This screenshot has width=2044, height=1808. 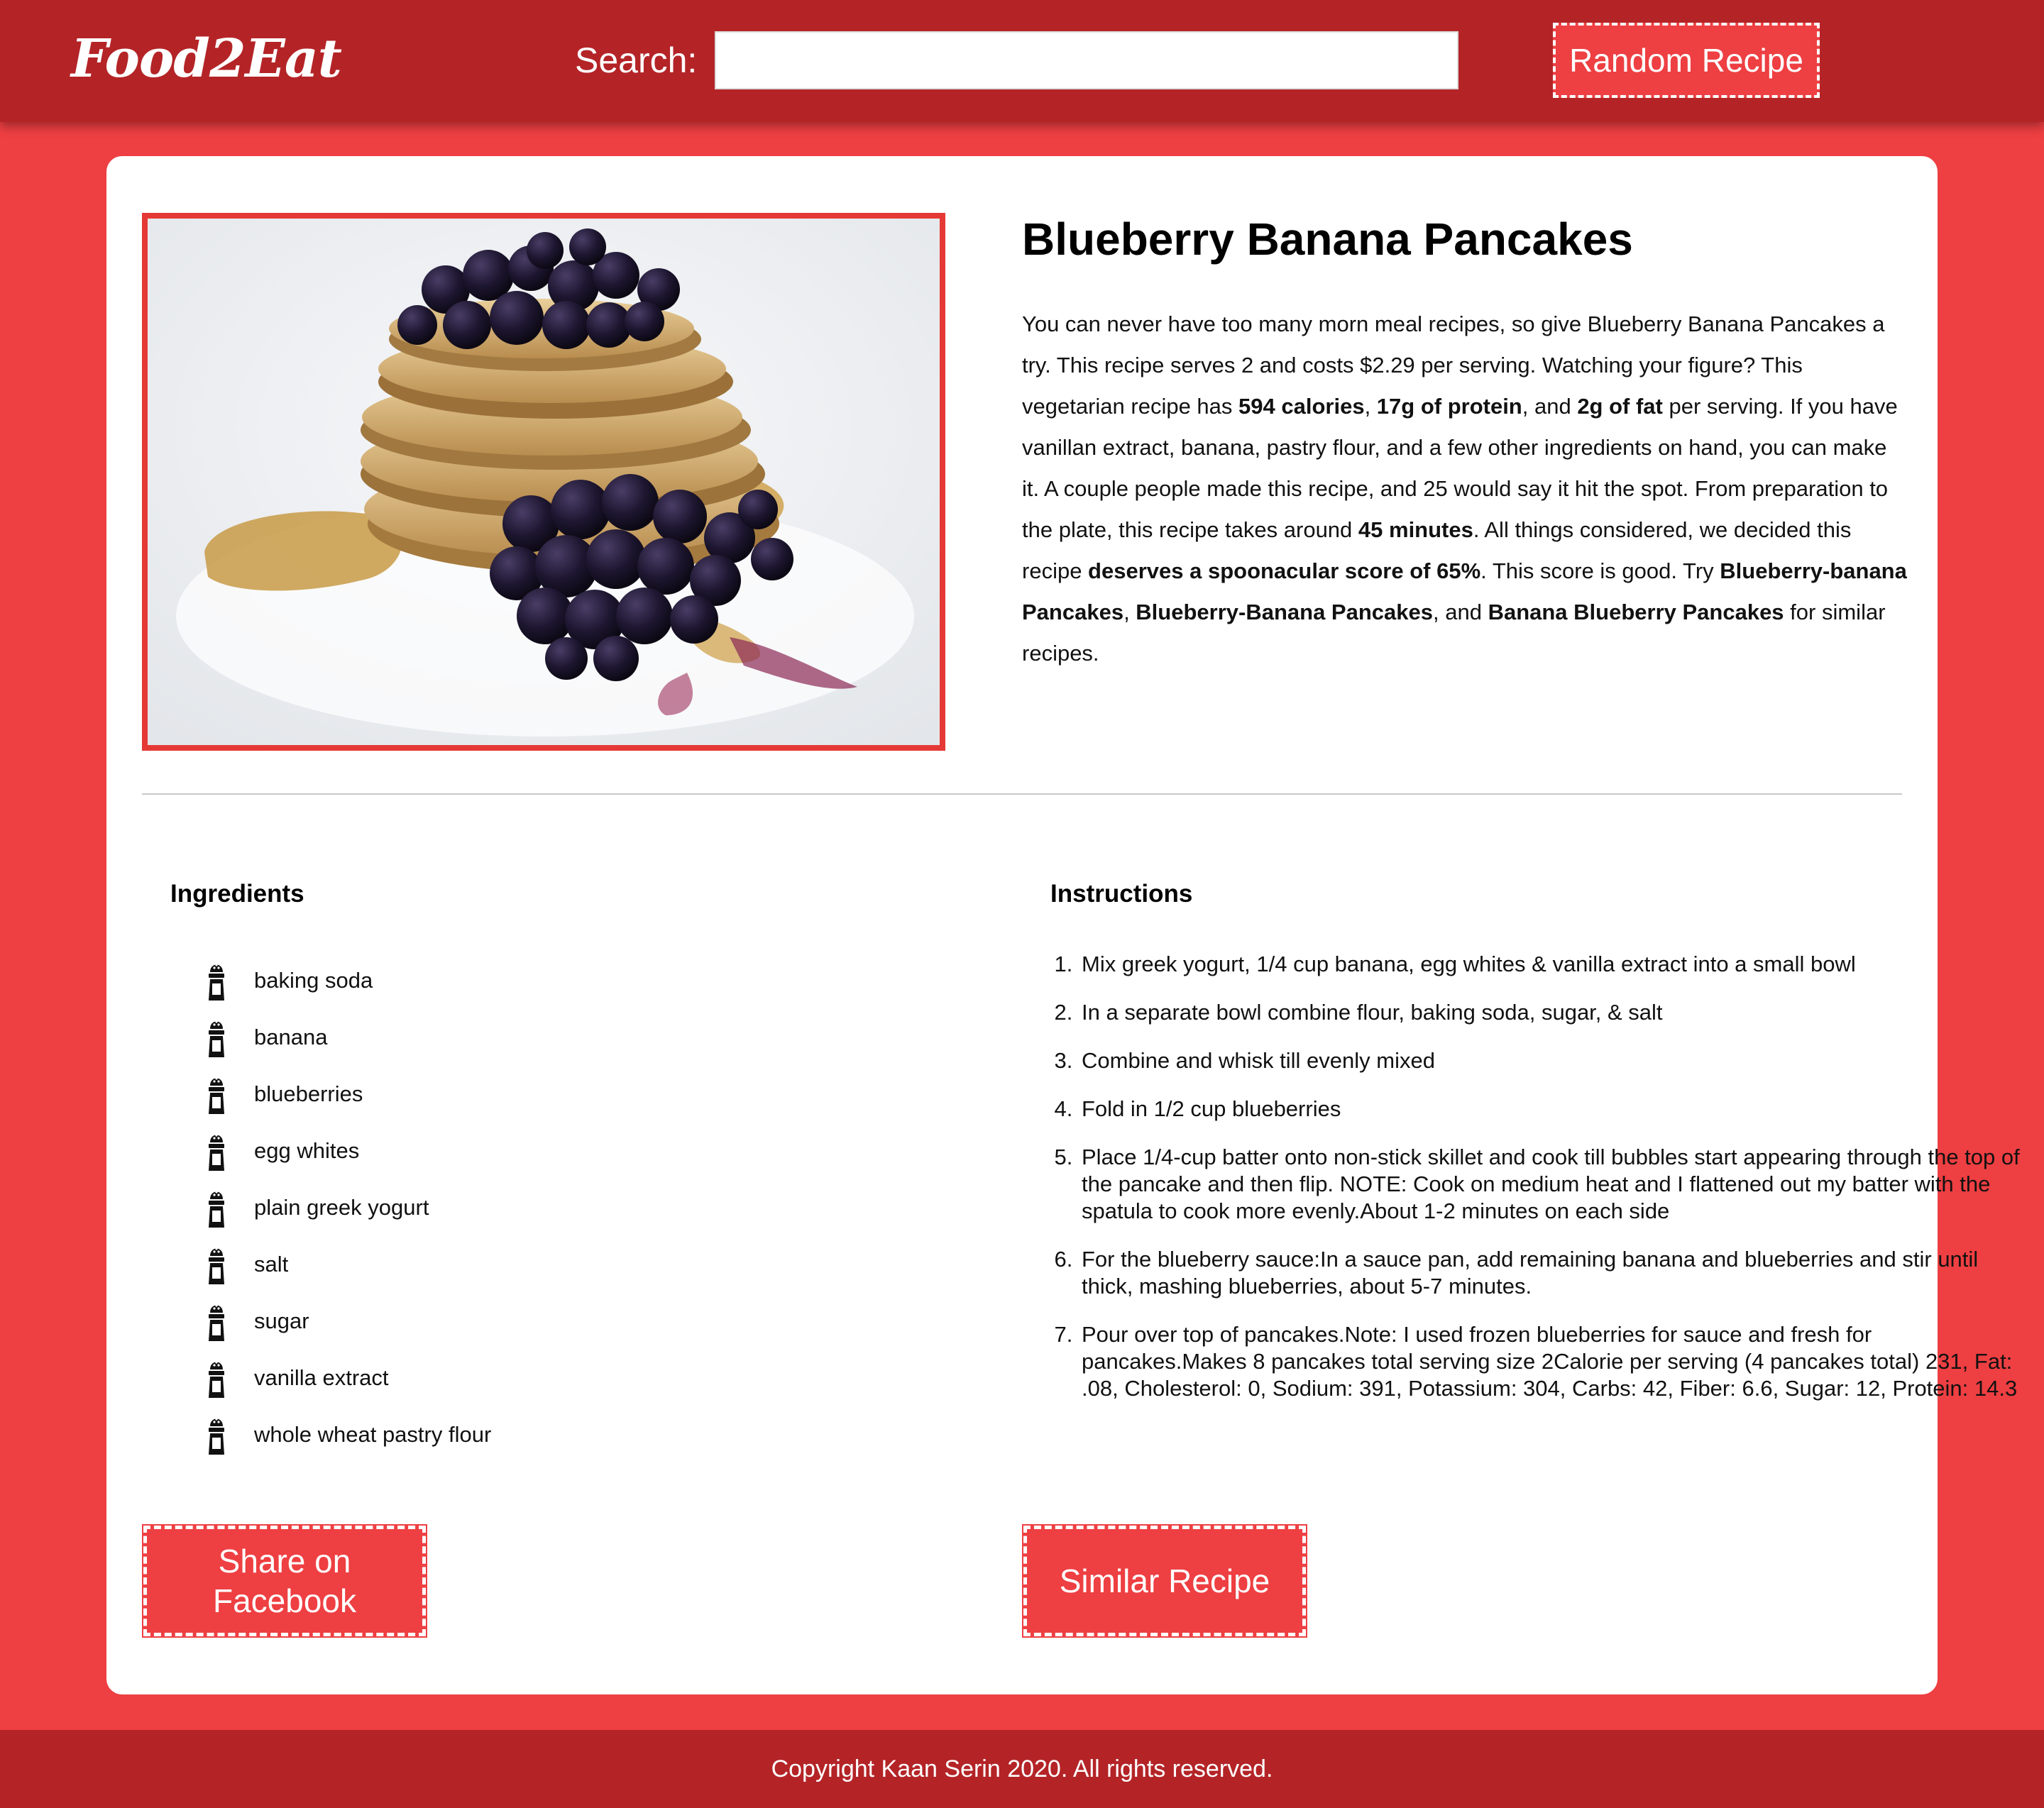 I want to click on share-facebook-button: Share on Facebook, so click(x=284, y=1581).